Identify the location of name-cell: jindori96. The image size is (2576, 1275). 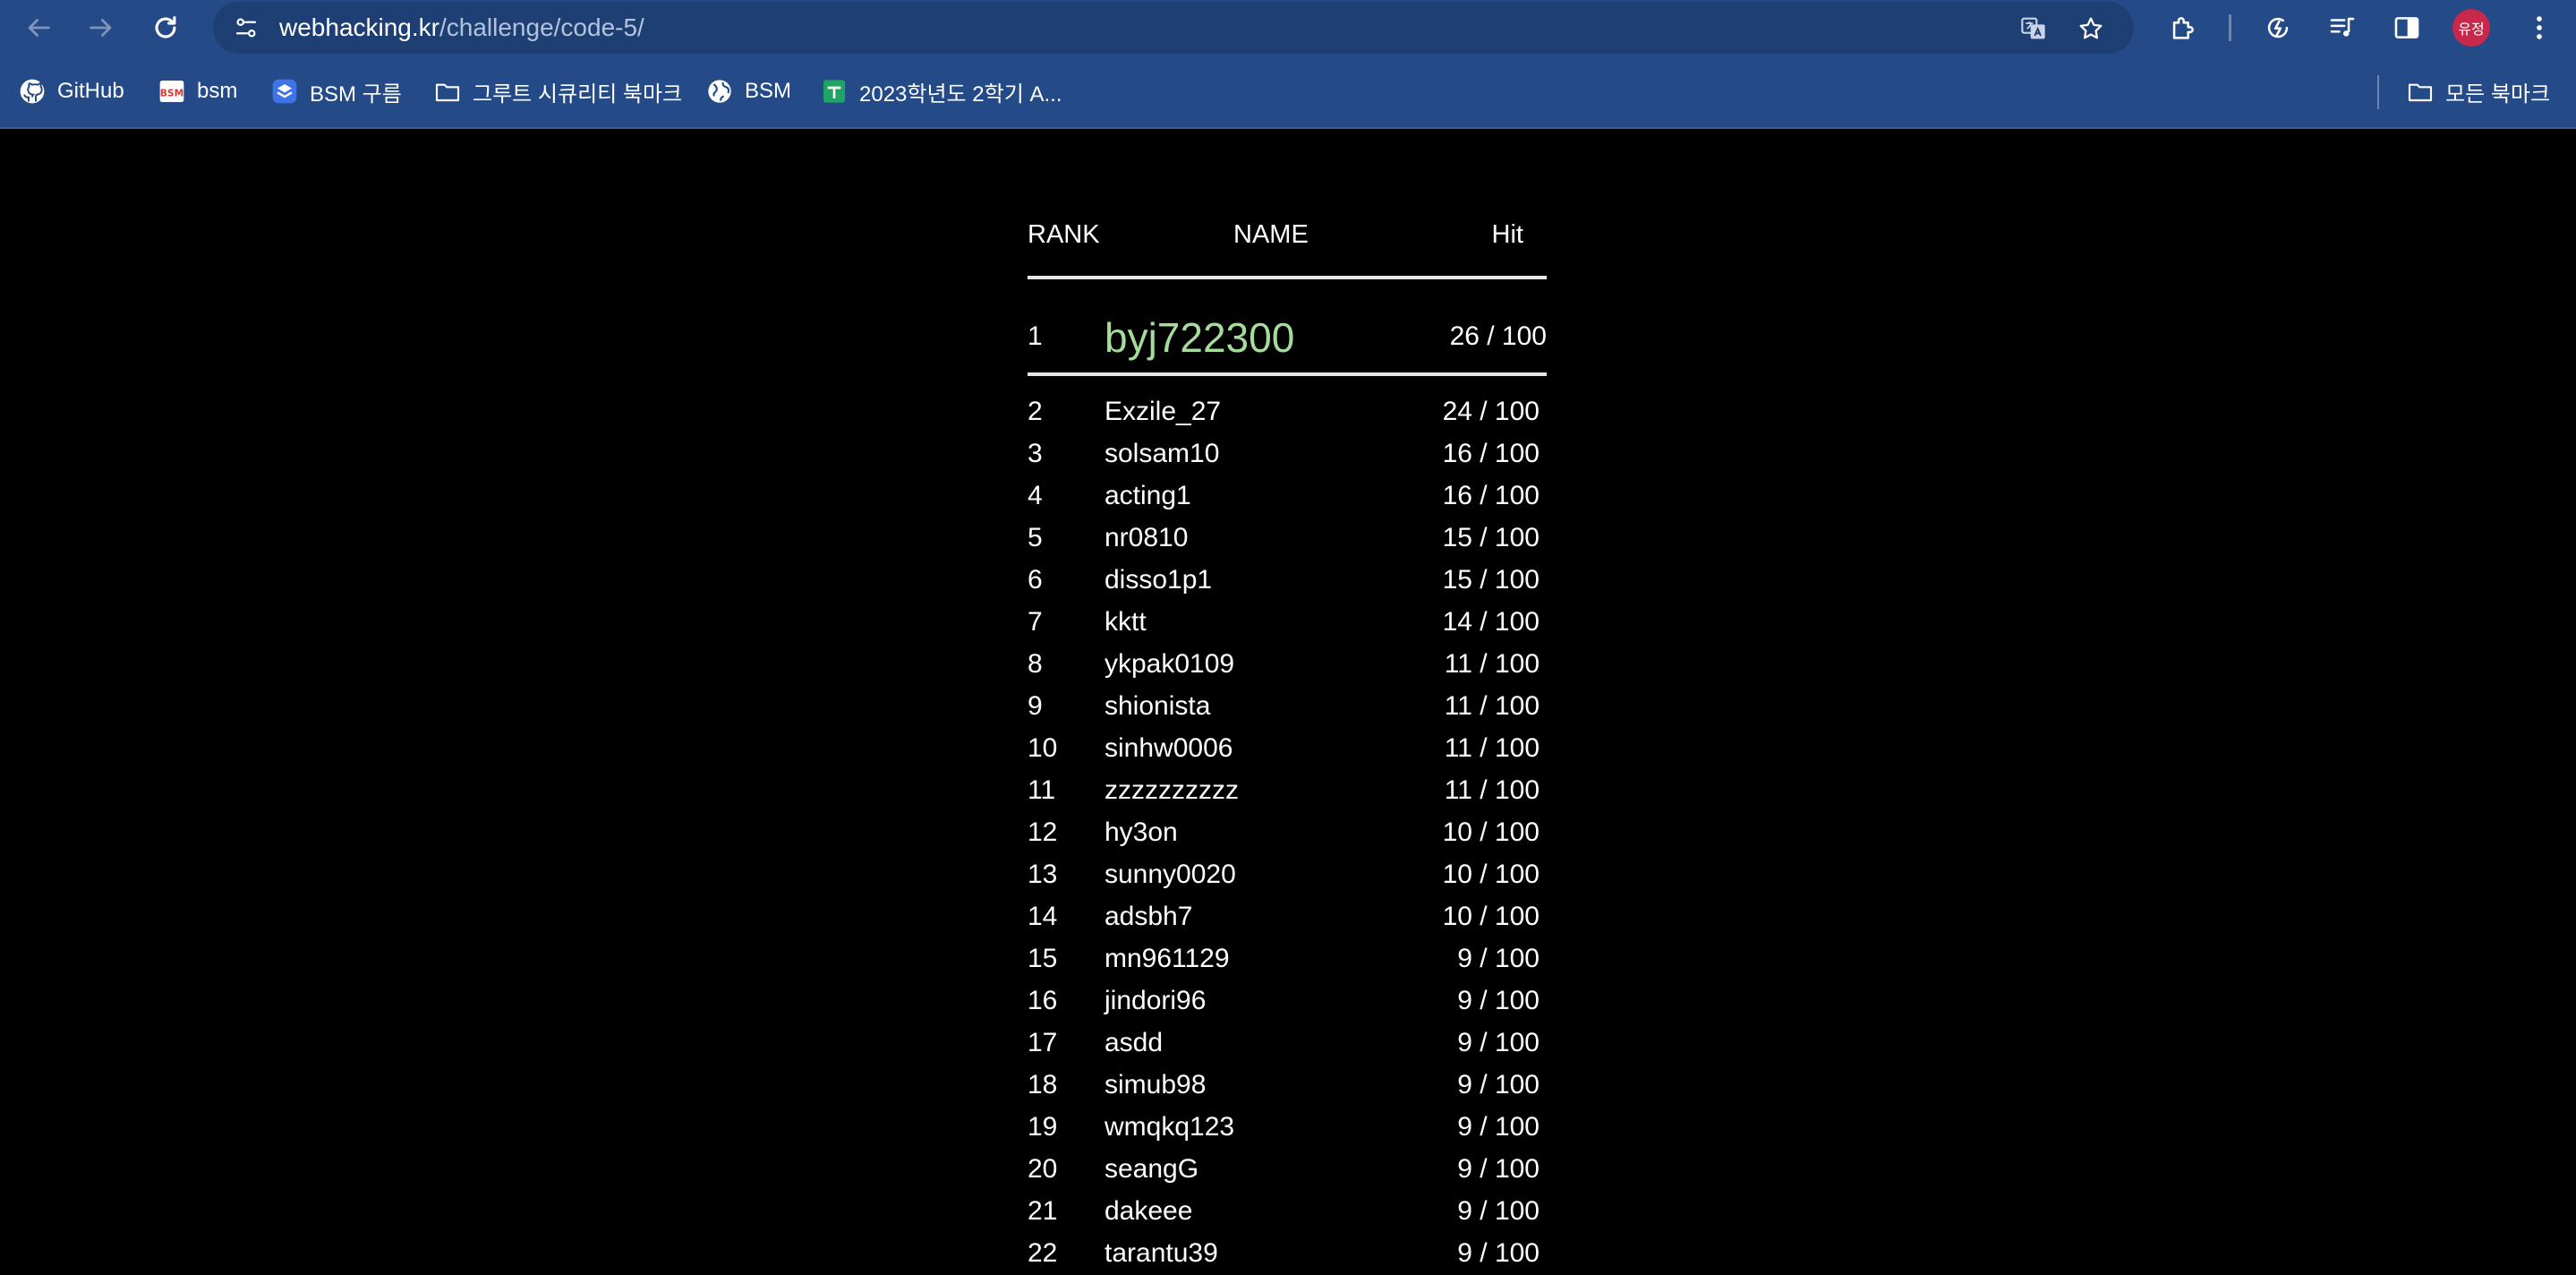
(1156, 1000).